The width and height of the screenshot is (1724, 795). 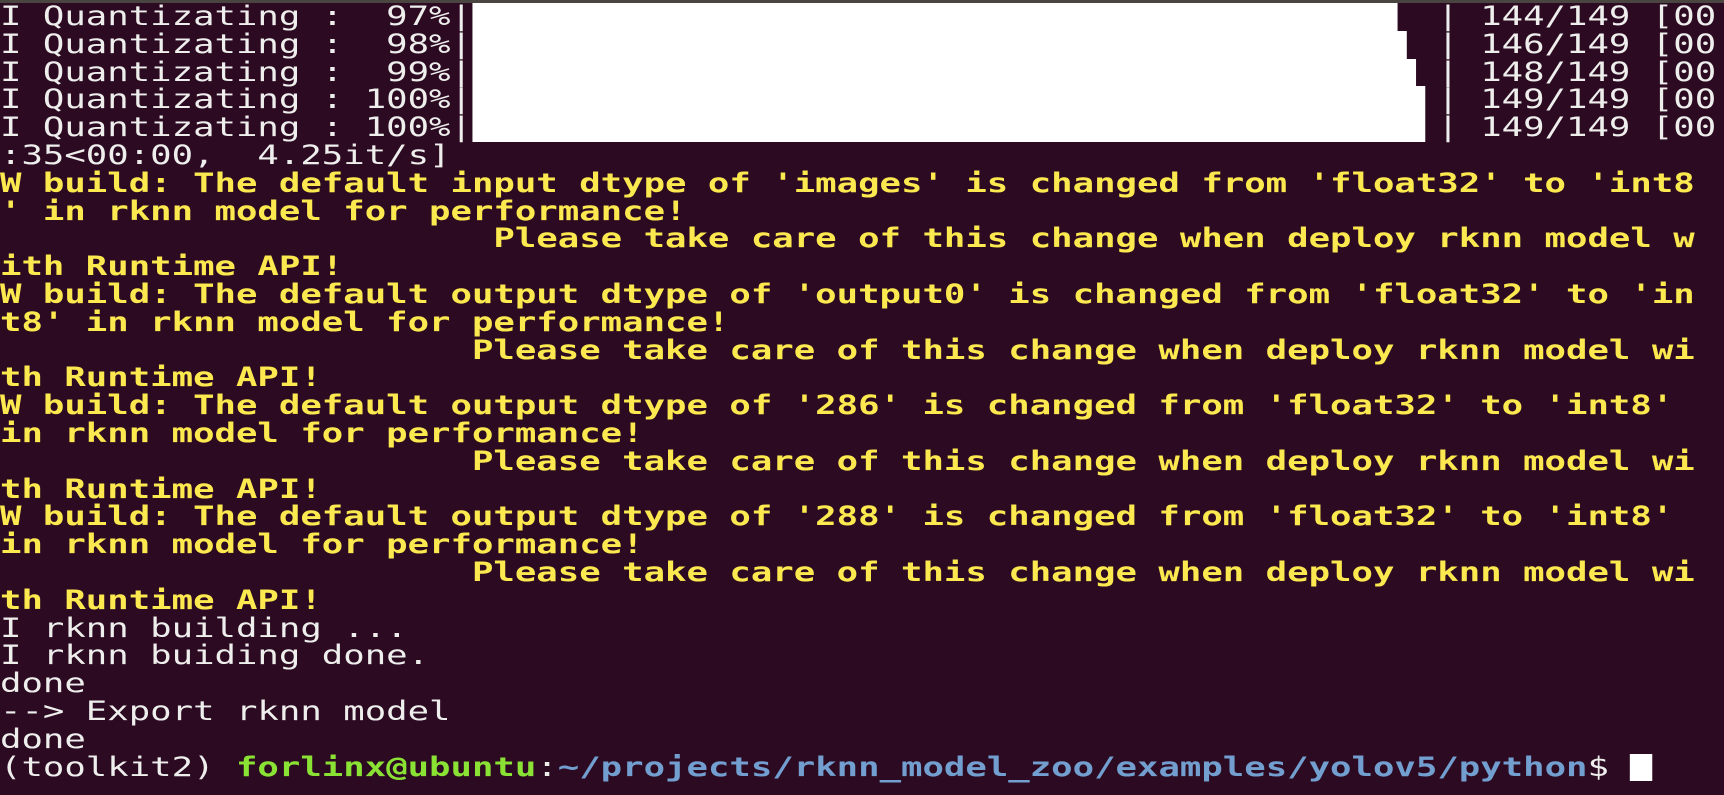 What do you see at coordinates (1609, 767) in the screenshot?
I see `prompt-symbol: $` at bounding box center [1609, 767].